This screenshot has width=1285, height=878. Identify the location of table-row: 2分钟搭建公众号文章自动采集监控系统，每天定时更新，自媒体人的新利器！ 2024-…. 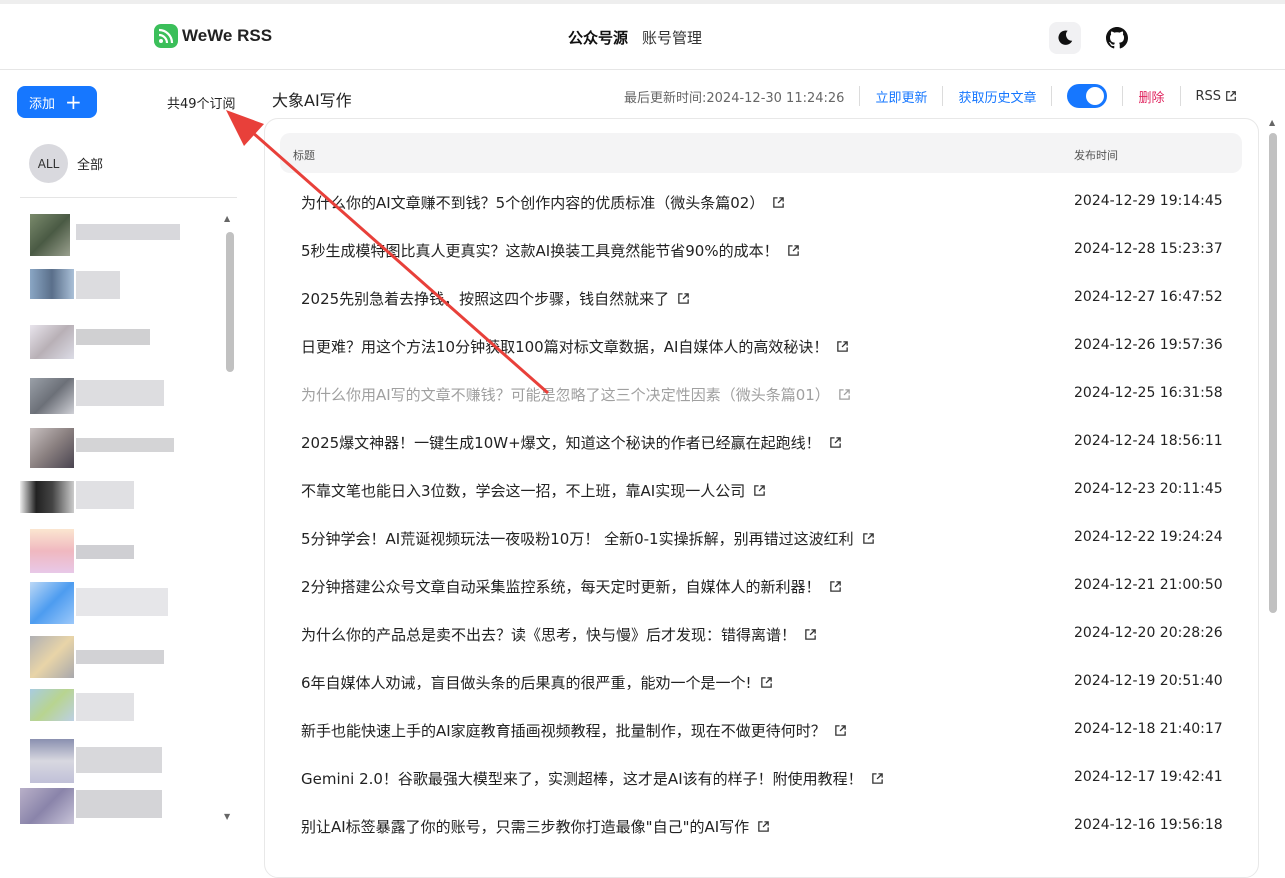
(761, 586).